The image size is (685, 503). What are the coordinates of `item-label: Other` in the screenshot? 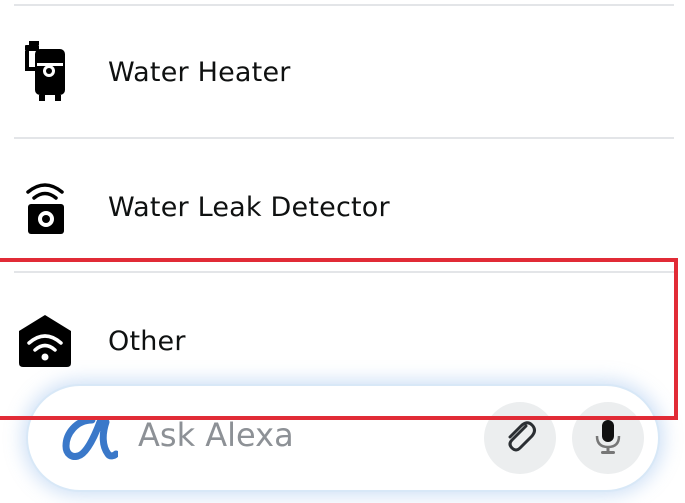 It's located at (147, 341).